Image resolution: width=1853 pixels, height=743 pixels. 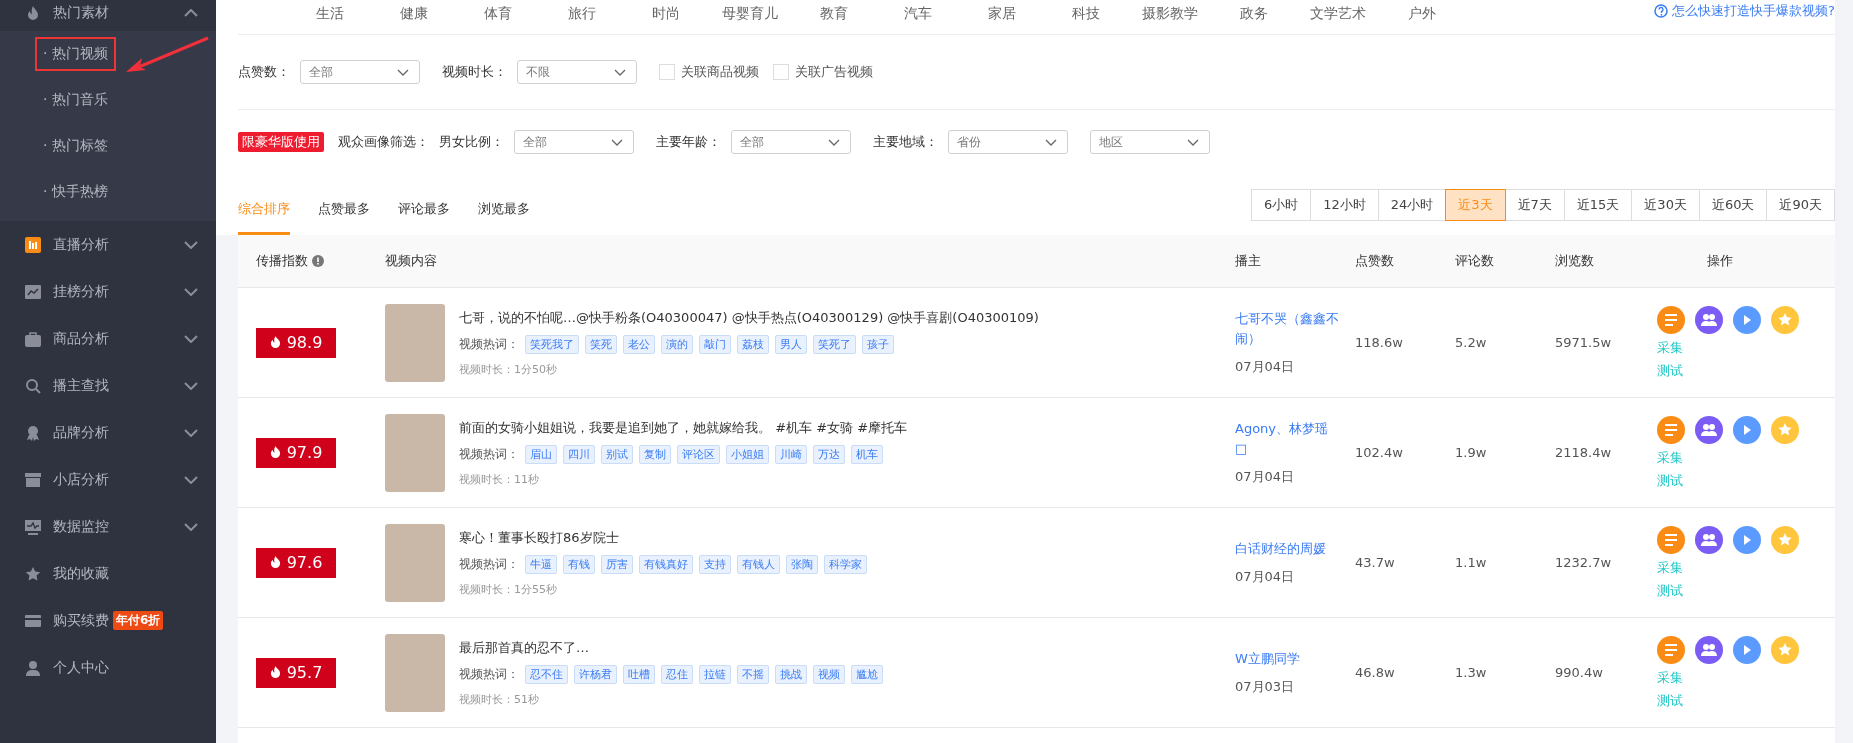 What do you see at coordinates (791, 674) in the screenshot?
I see `keyword-tag: 挑战` at bounding box center [791, 674].